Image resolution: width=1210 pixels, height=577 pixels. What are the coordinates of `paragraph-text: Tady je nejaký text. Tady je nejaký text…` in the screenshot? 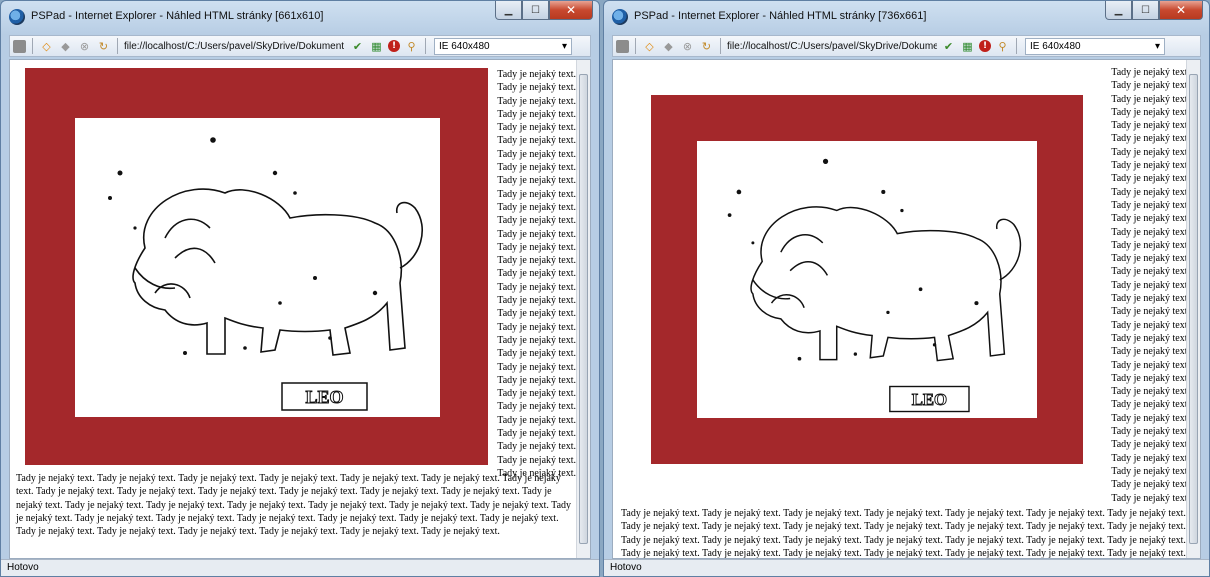 It's located at (903, 533).